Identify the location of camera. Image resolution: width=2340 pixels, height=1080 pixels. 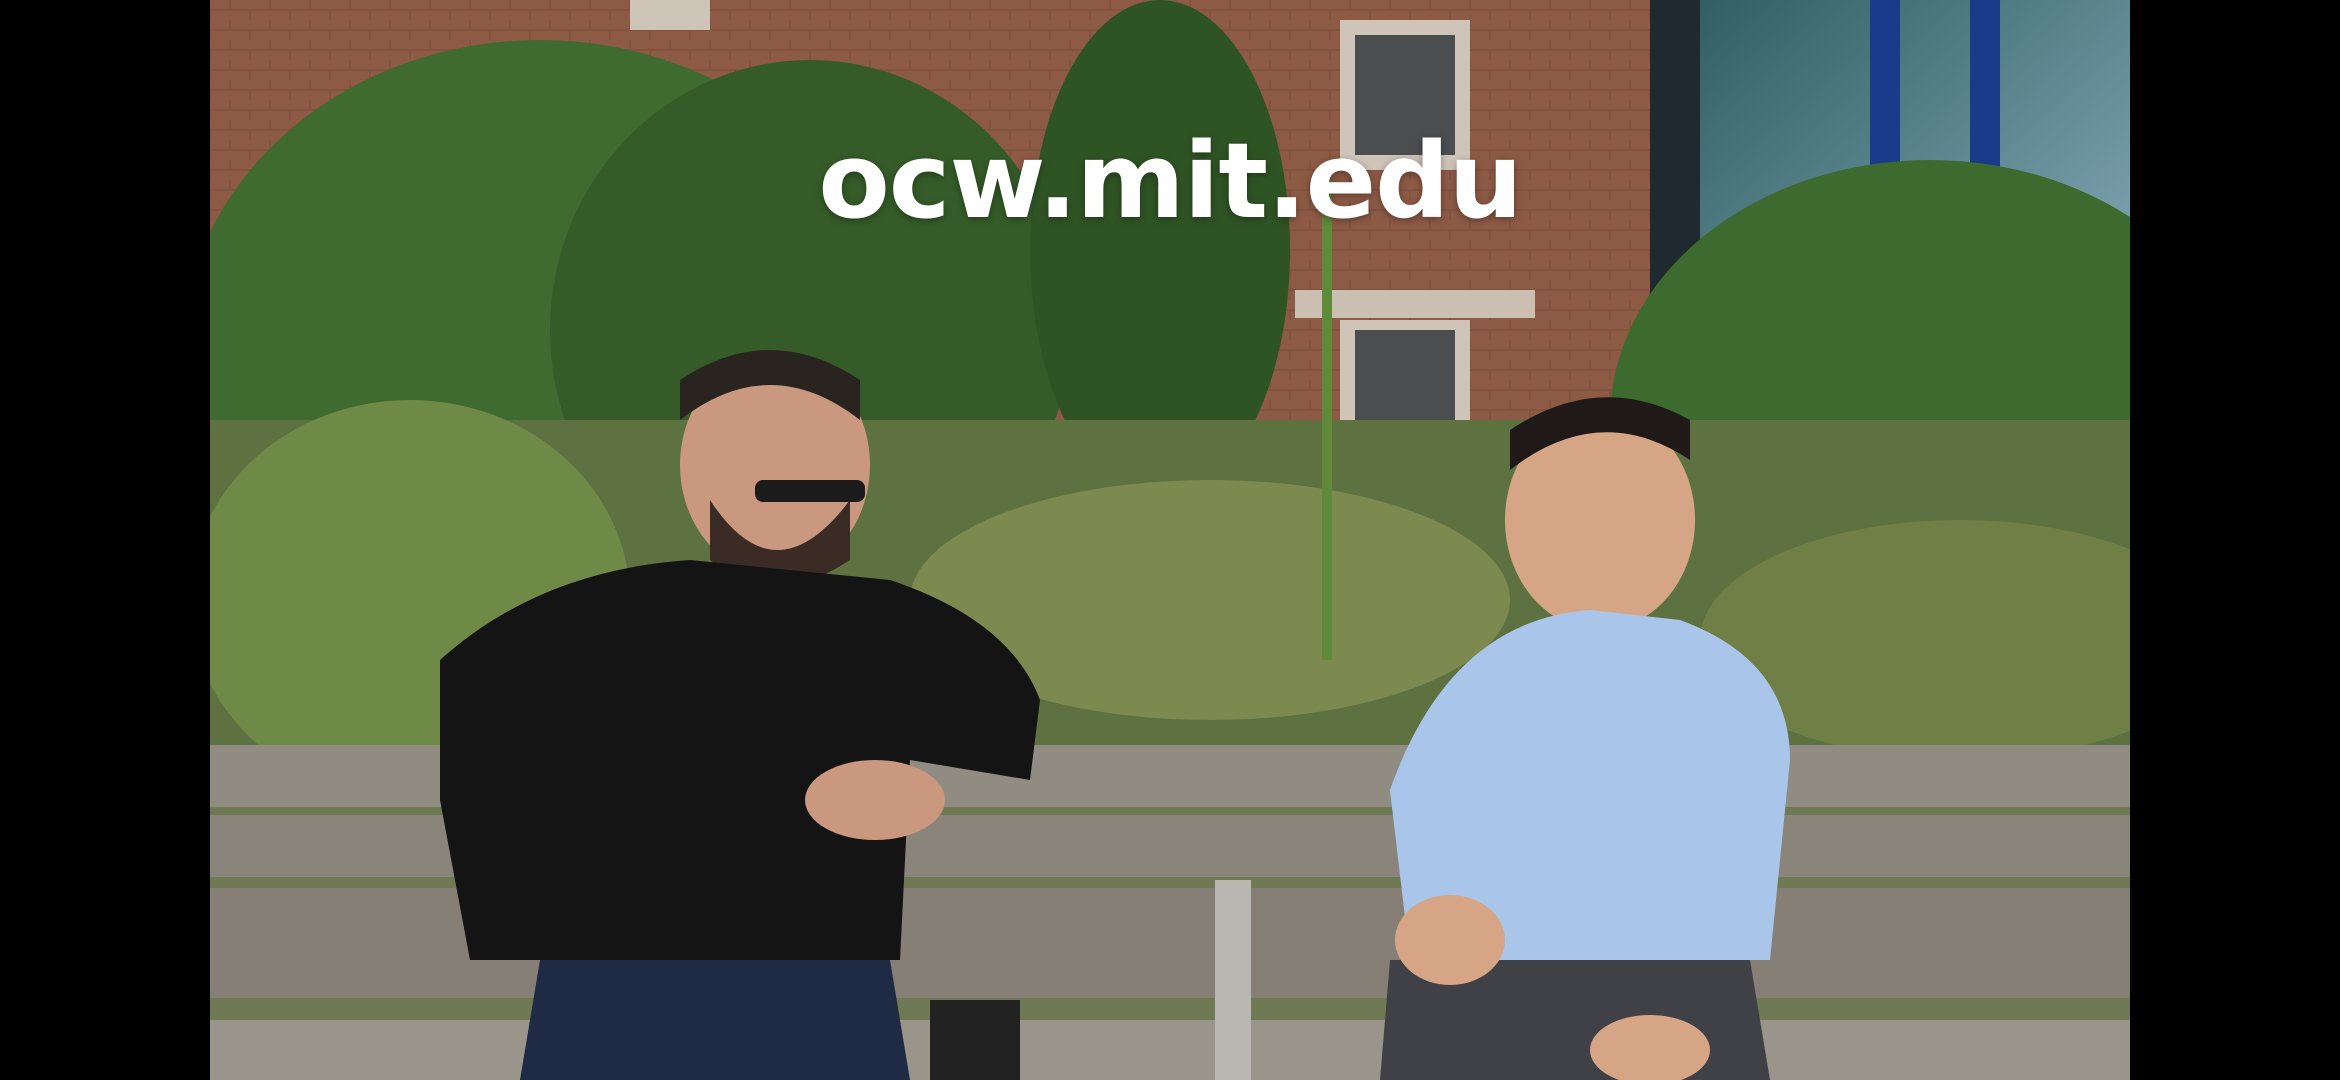
(975, 1040).